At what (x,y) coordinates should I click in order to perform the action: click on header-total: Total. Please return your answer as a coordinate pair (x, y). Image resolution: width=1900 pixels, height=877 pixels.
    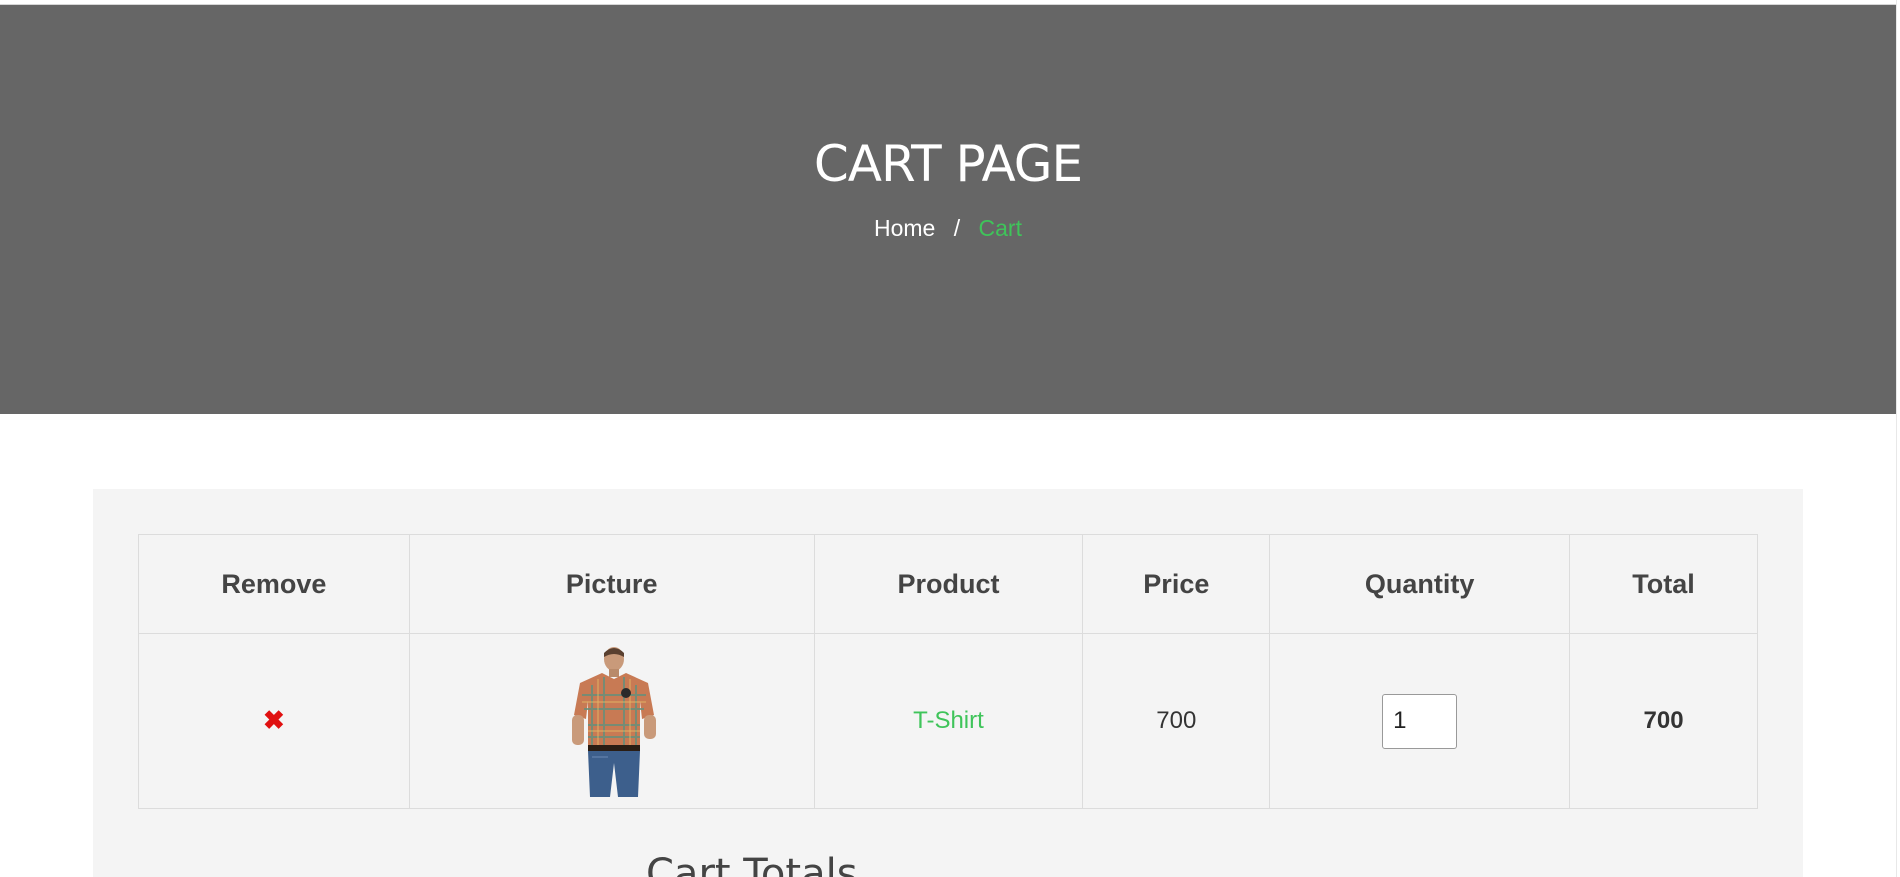
    Looking at the image, I should click on (1663, 584).